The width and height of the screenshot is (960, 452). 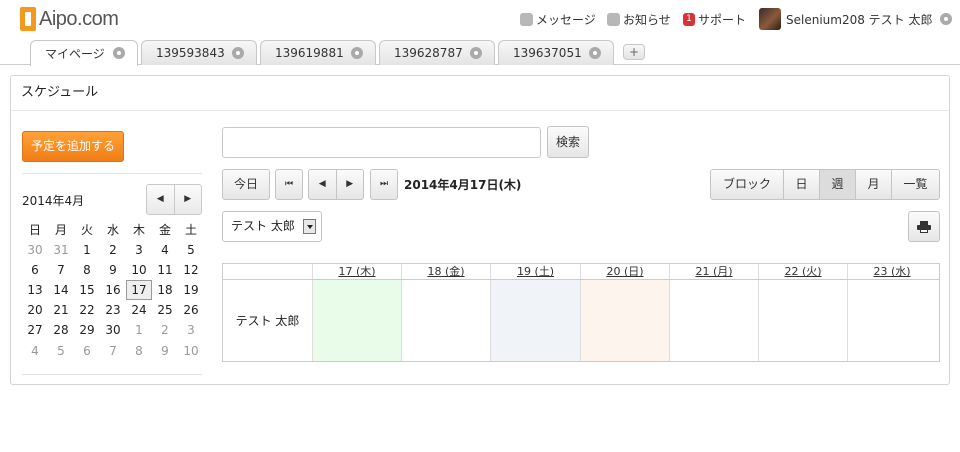 What do you see at coordinates (79, 18) in the screenshot?
I see `logo-text: Aipo.com` at bounding box center [79, 18].